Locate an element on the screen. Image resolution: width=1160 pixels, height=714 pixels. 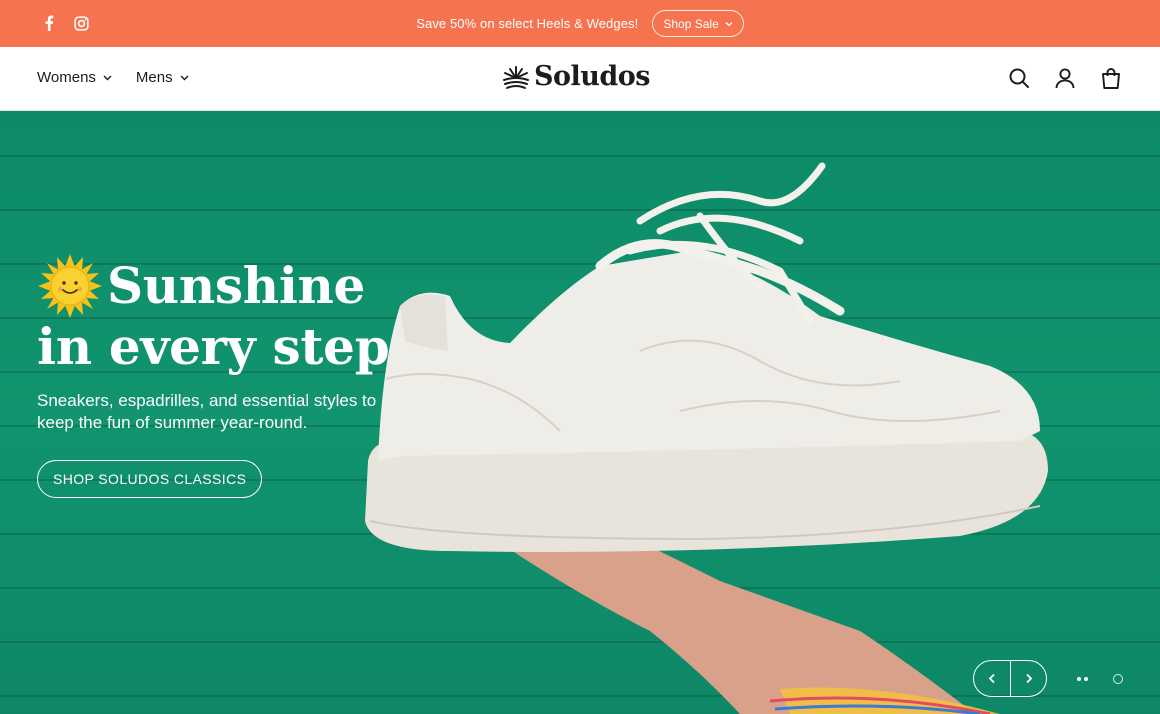
nav-item-mens: Mens is located at coordinates (162, 77).